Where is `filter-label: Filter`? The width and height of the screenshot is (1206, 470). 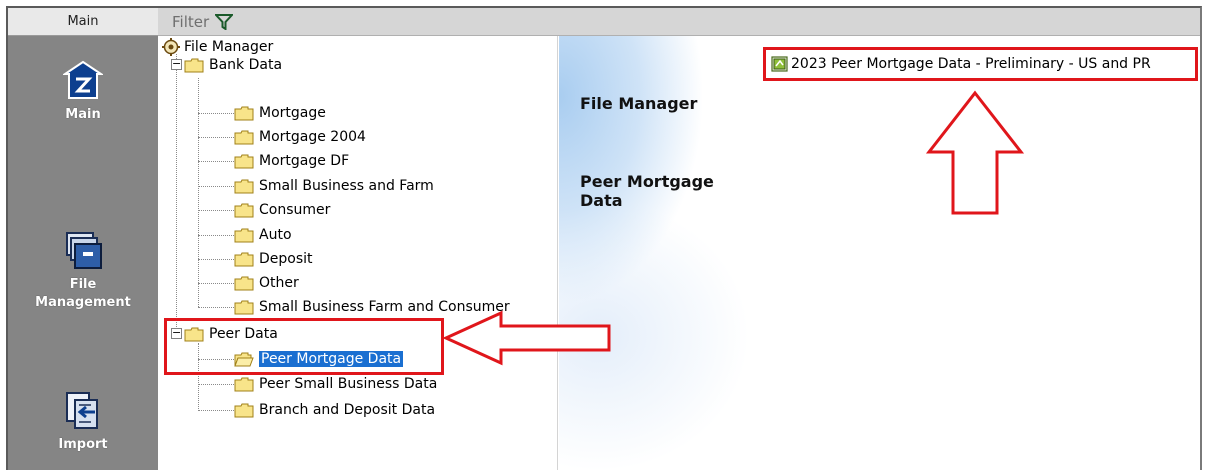
filter-label: Filter is located at coordinates (191, 21).